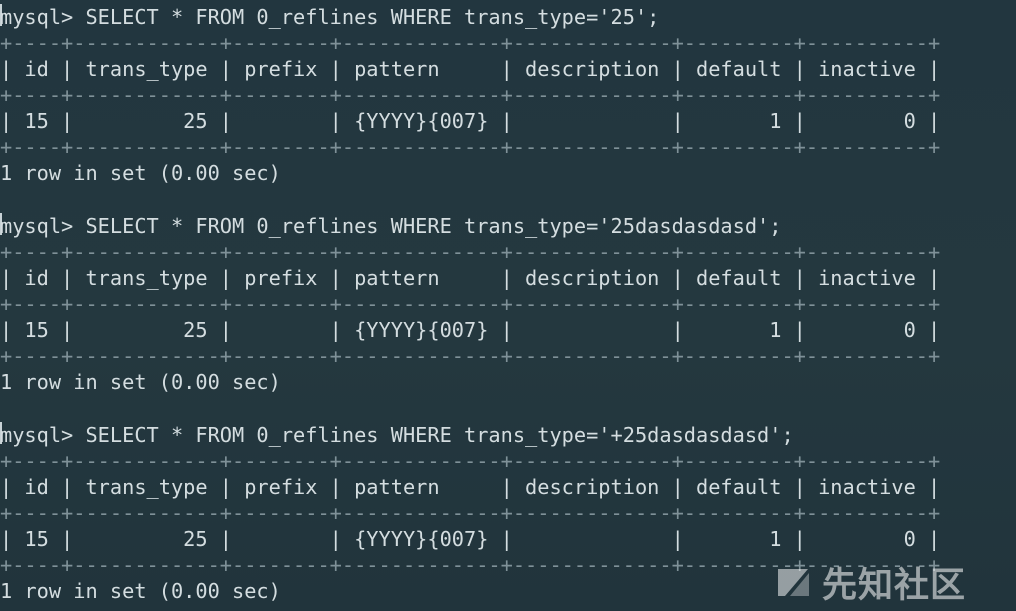 This screenshot has width=1016, height=611. What do you see at coordinates (793, 582) in the screenshot?
I see `xianzhi-logo-icon` at bounding box center [793, 582].